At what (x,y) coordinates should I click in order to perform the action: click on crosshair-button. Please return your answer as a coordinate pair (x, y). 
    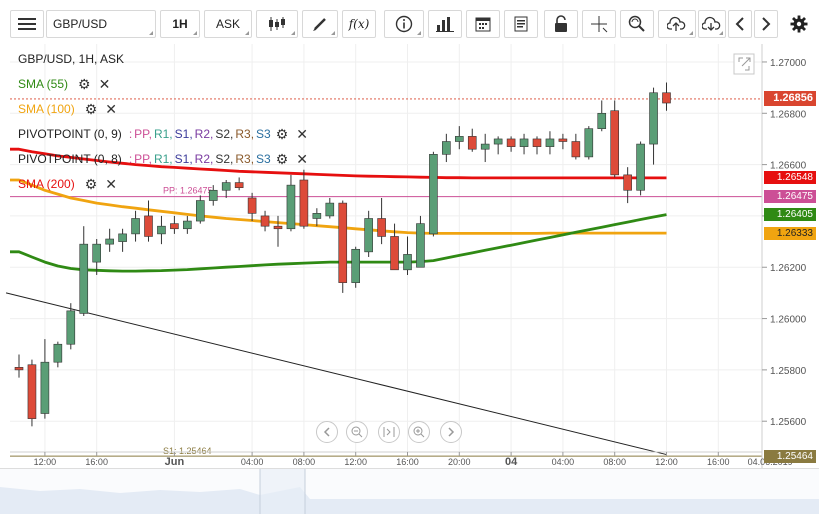
    Looking at the image, I should click on (599, 24).